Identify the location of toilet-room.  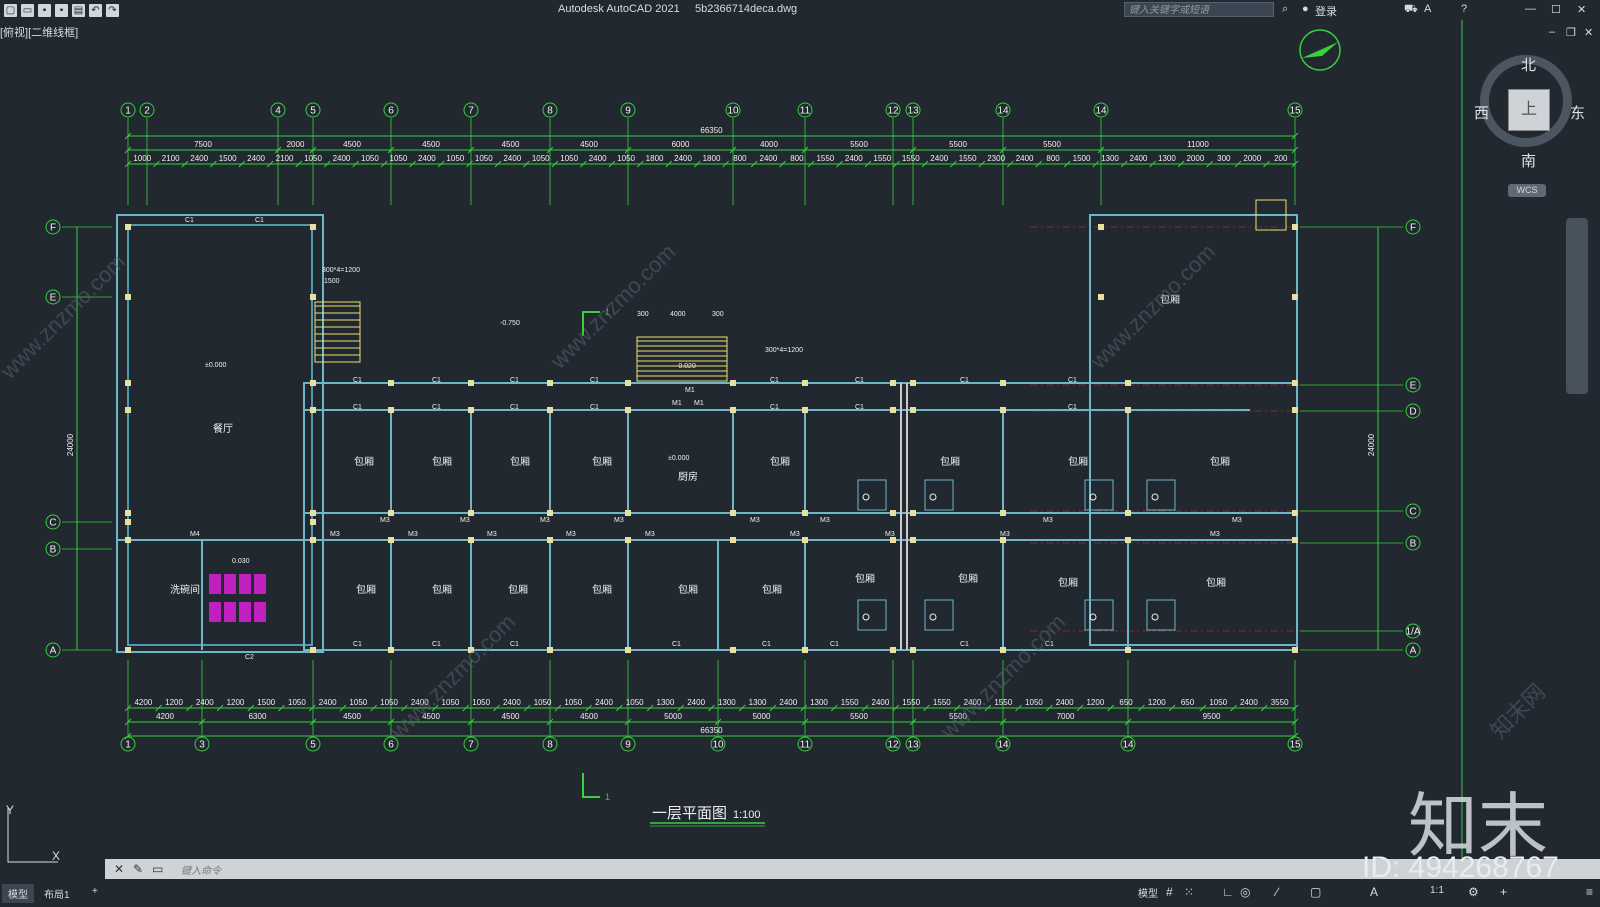
(872, 495).